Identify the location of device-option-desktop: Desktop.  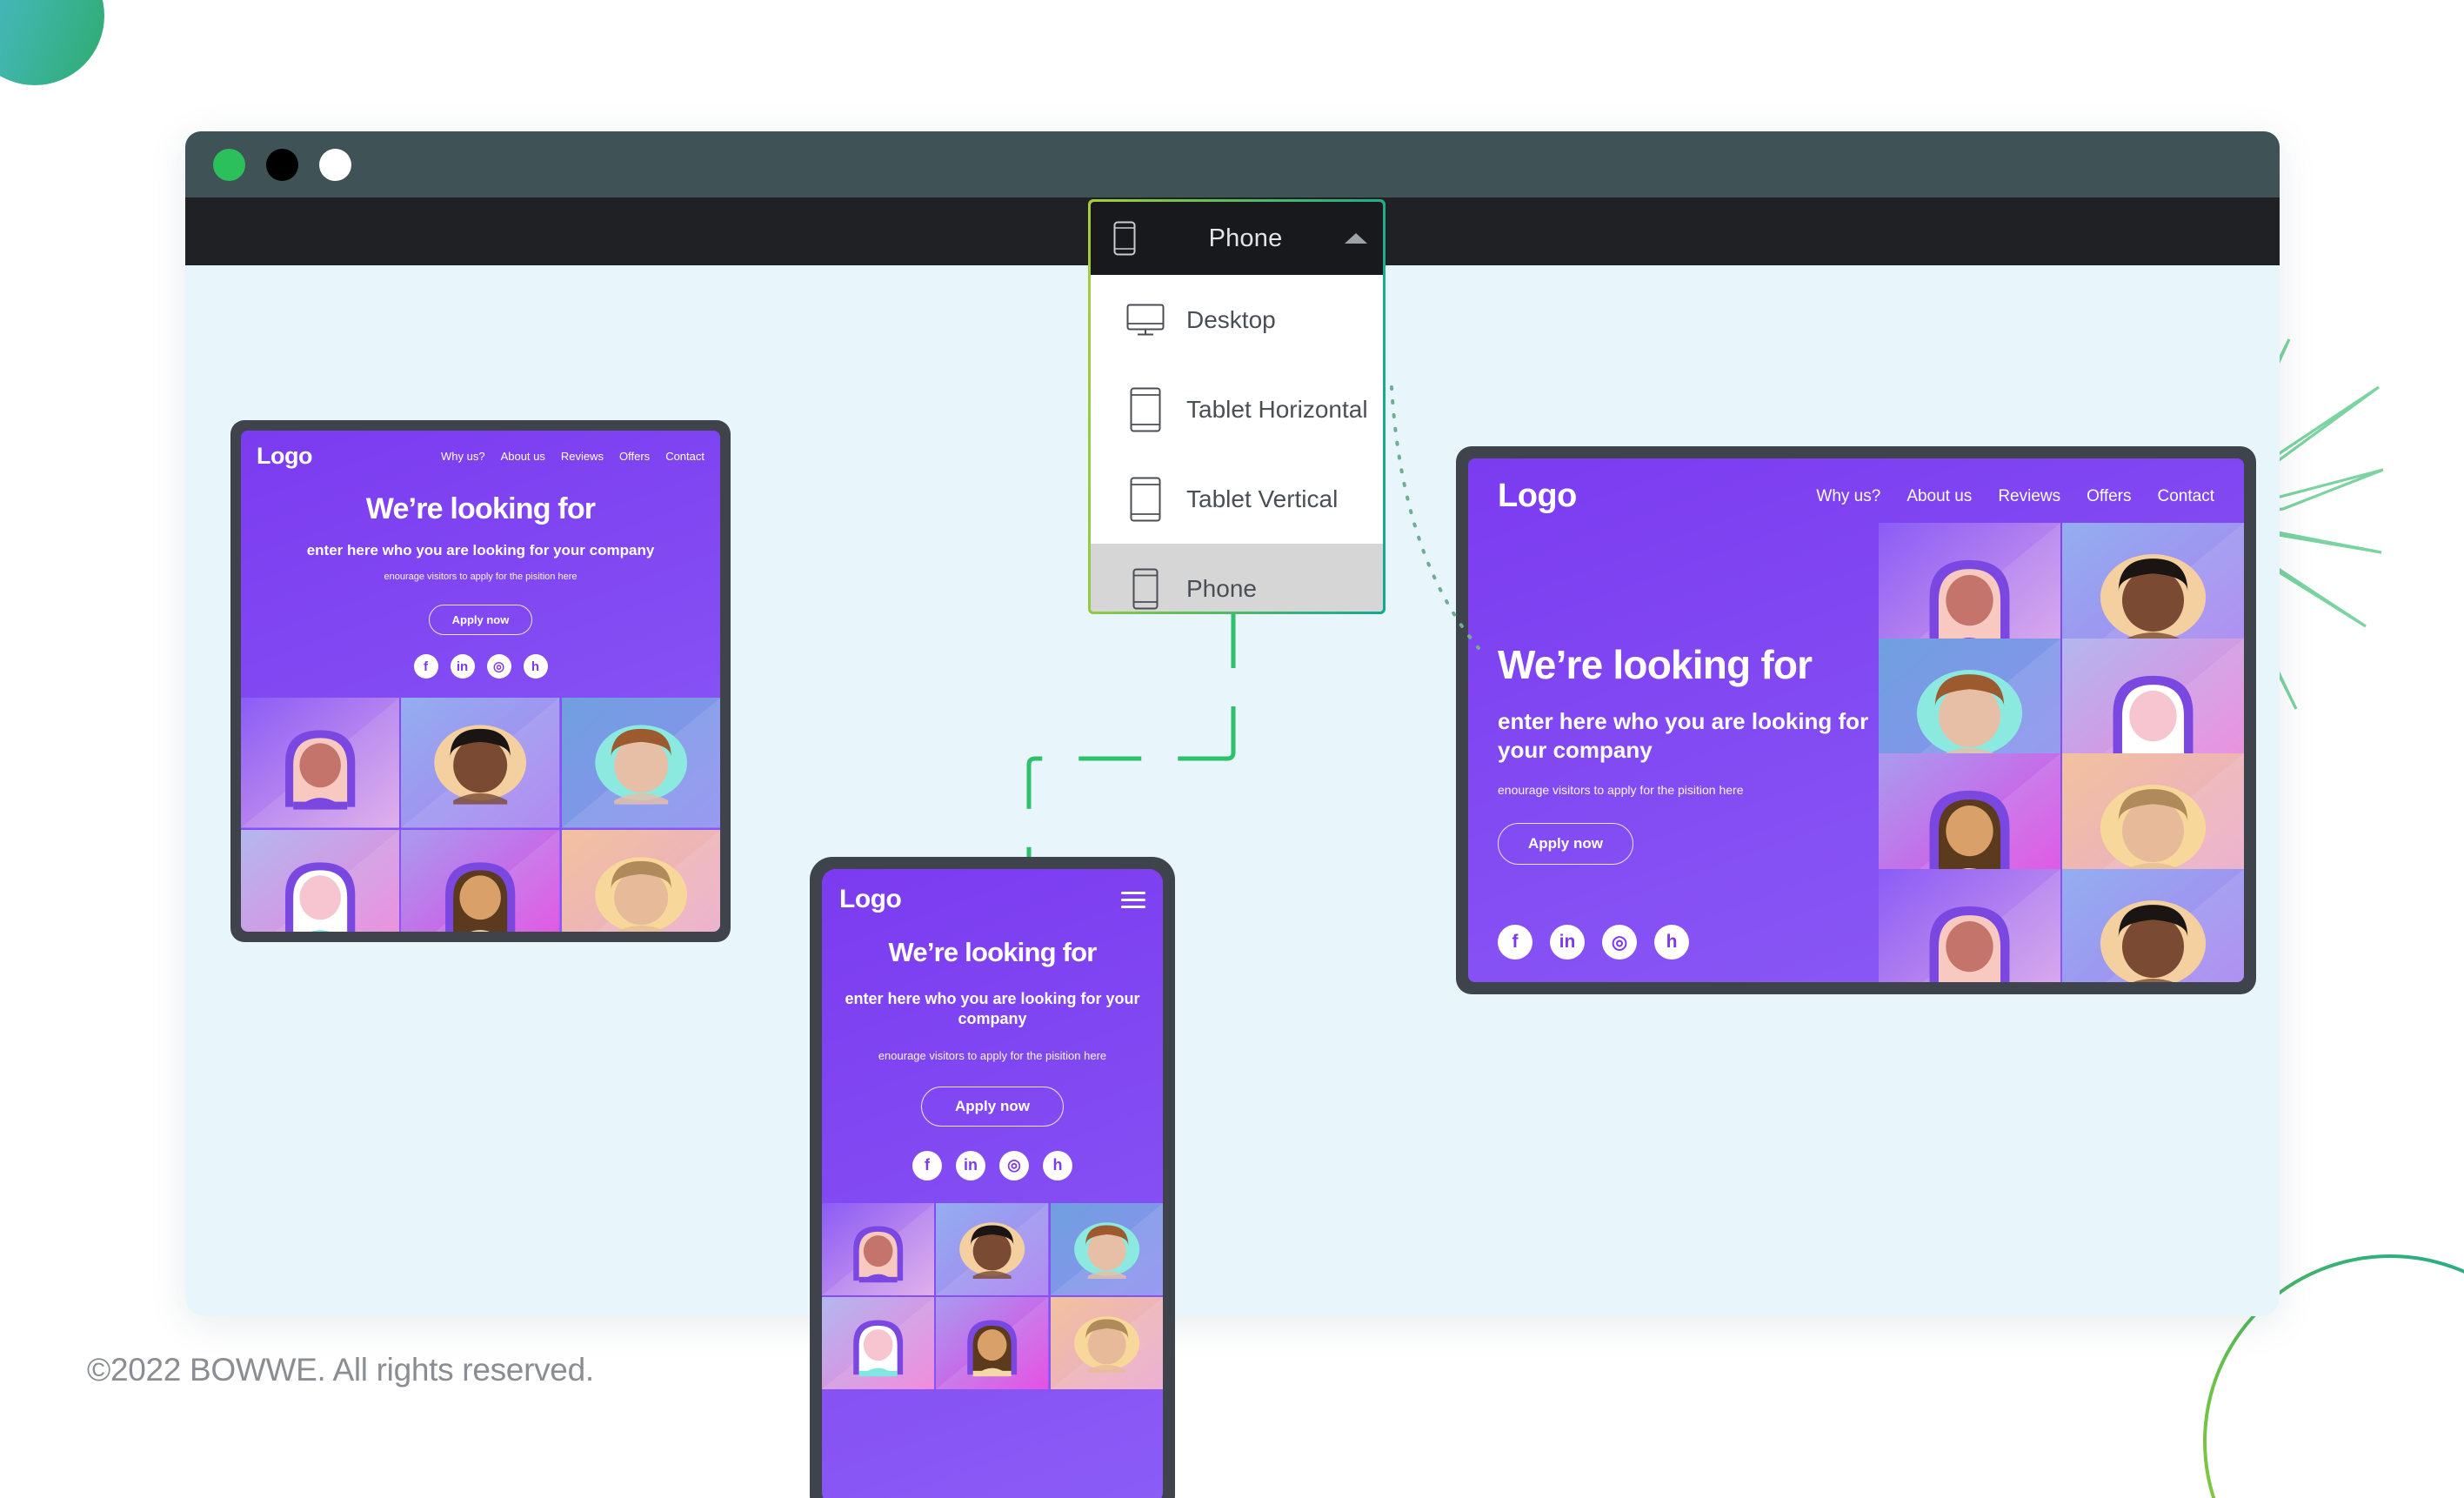
(1237, 319).